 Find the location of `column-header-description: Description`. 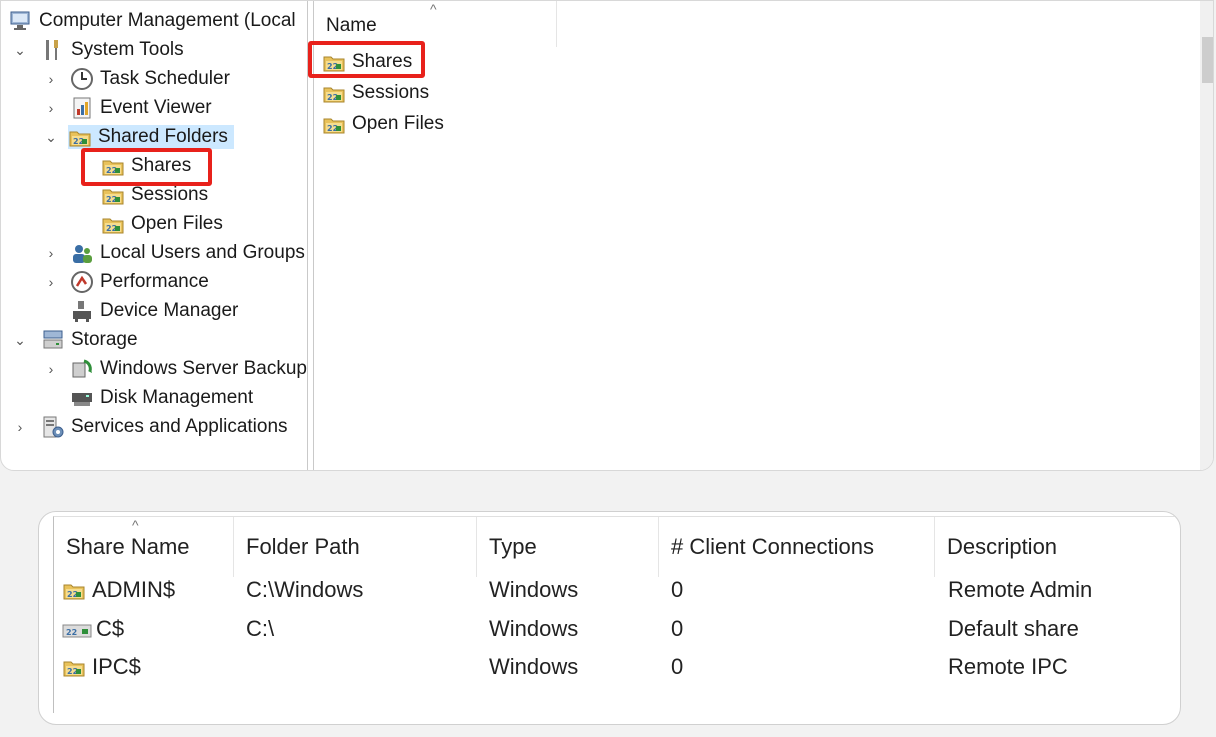

column-header-description: Description is located at coordinates (1057, 547).